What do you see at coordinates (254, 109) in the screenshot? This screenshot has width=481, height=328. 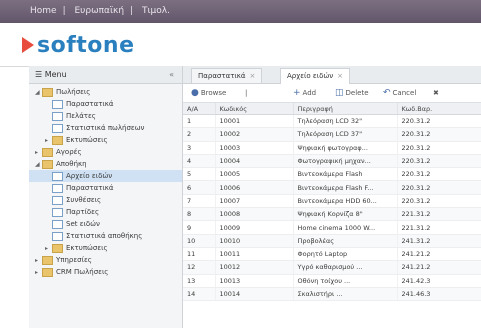 I see `column-header: Κωδικός` at bounding box center [254, 109].